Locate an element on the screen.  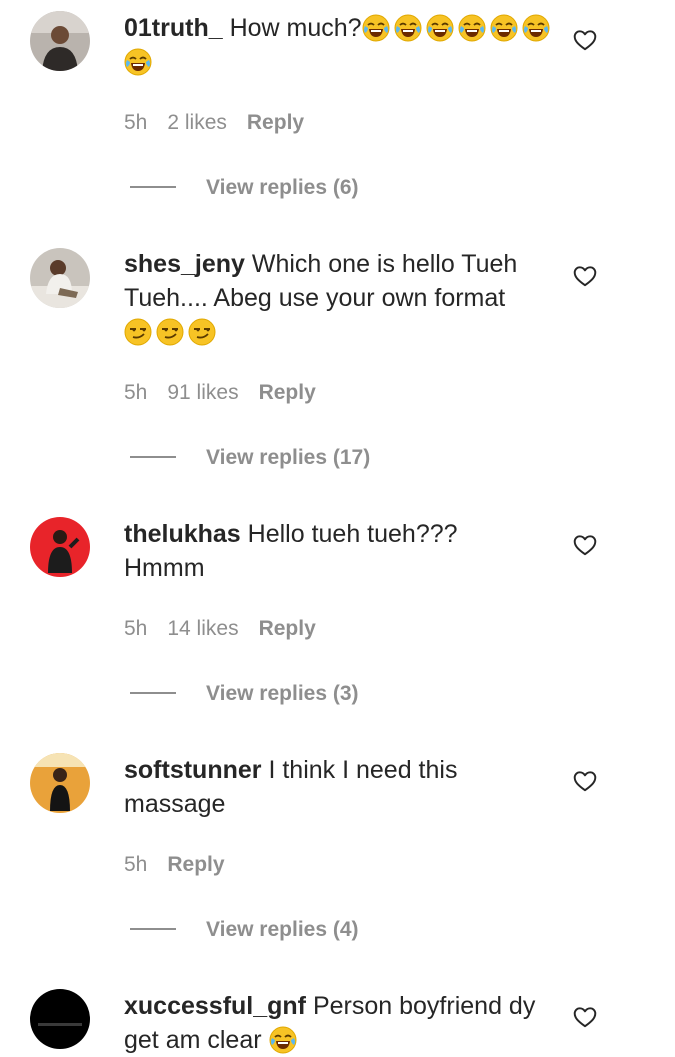
view-replies-label: View replies (4) is located at coordinates (282, 929).